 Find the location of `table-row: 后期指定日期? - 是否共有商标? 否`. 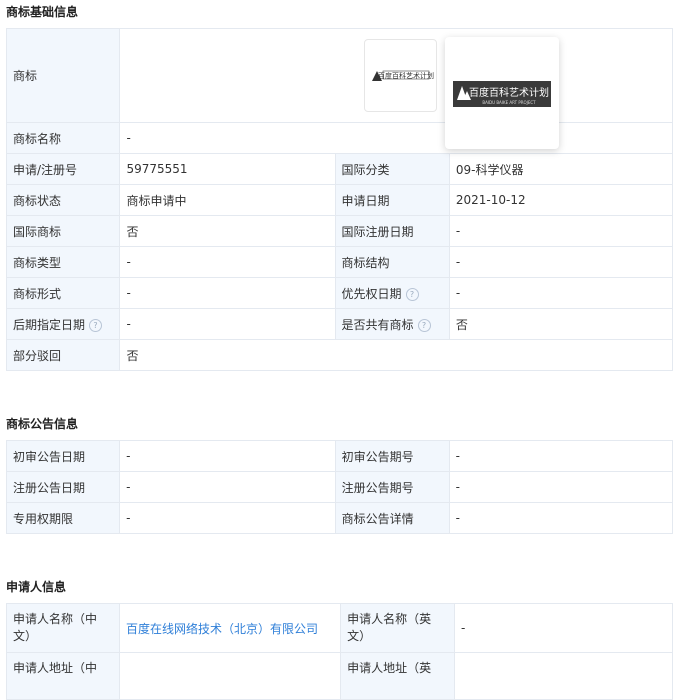

table-row: 后期指定日期? - 是否共有商标? 否 is located at coordinates (339, 324).